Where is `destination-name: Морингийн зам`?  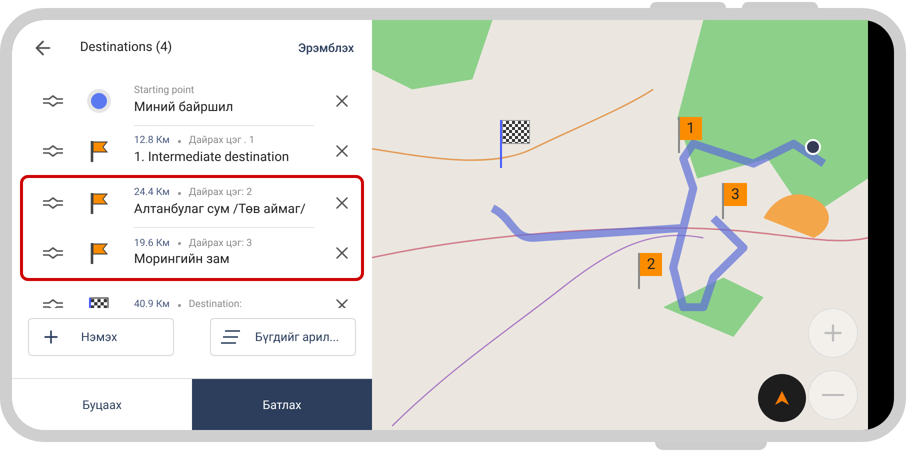
destination-name: Морингийн зам is located at coordinates (182, 260).